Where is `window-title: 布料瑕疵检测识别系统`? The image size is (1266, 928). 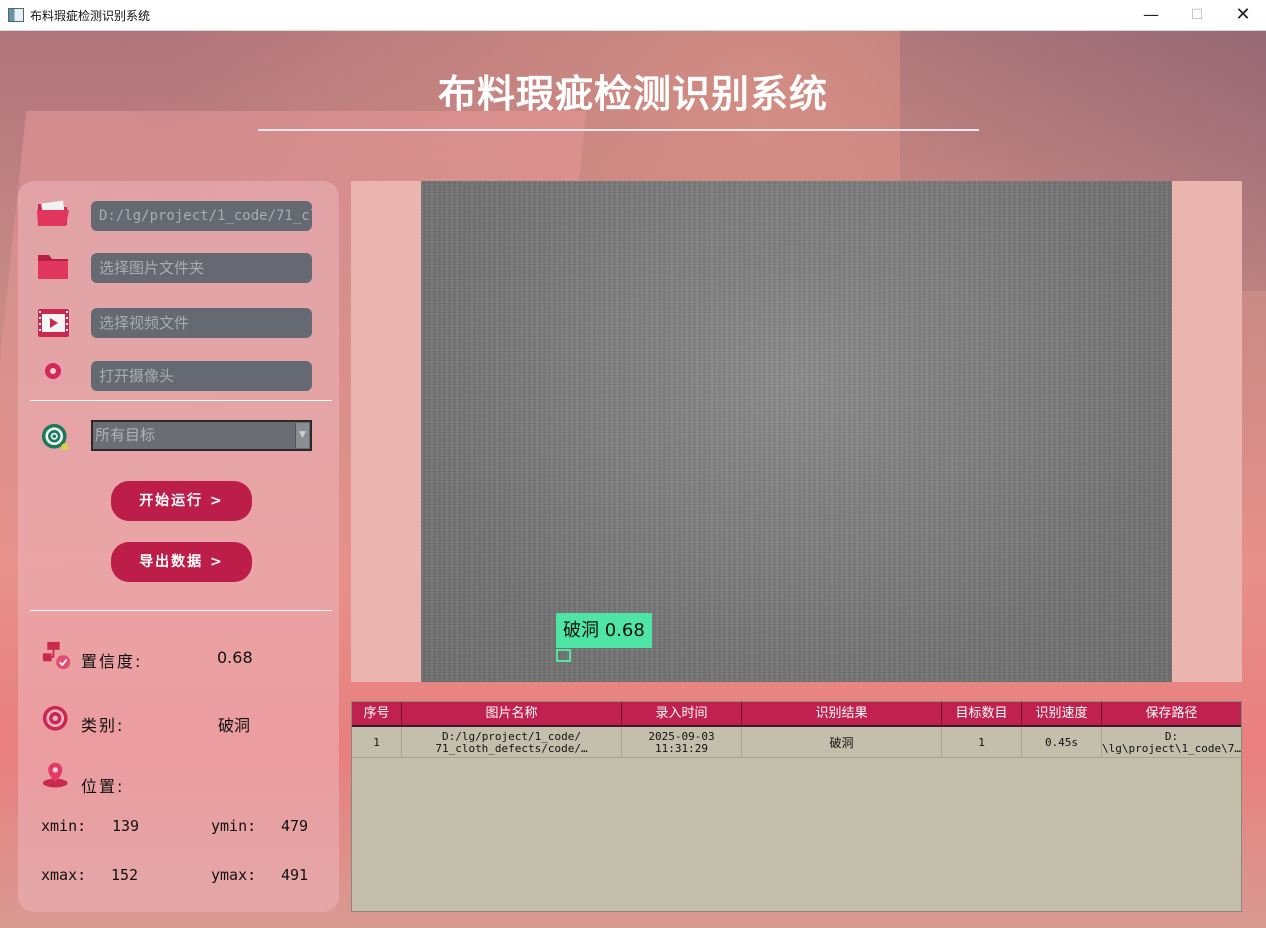 window-title: 布料瑕疵检测识别系统 is located at coordinates (90, 16).